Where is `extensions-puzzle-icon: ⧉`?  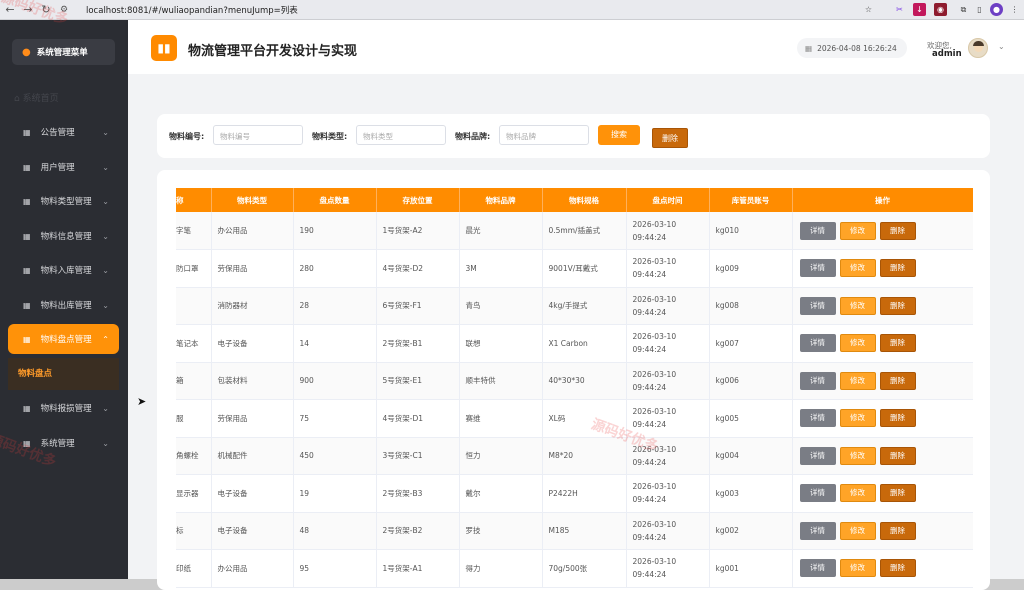
extensions-puzzle-icon: ⧉ is located at coordinates (963, 9).